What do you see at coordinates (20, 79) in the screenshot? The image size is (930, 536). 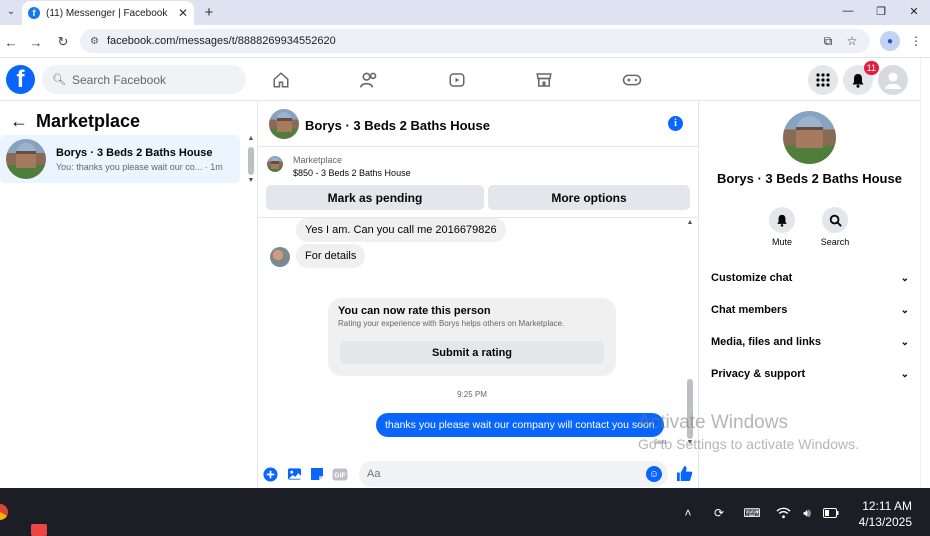 I see `facebook-logo-icon: f` at bounding box center [20, 79].